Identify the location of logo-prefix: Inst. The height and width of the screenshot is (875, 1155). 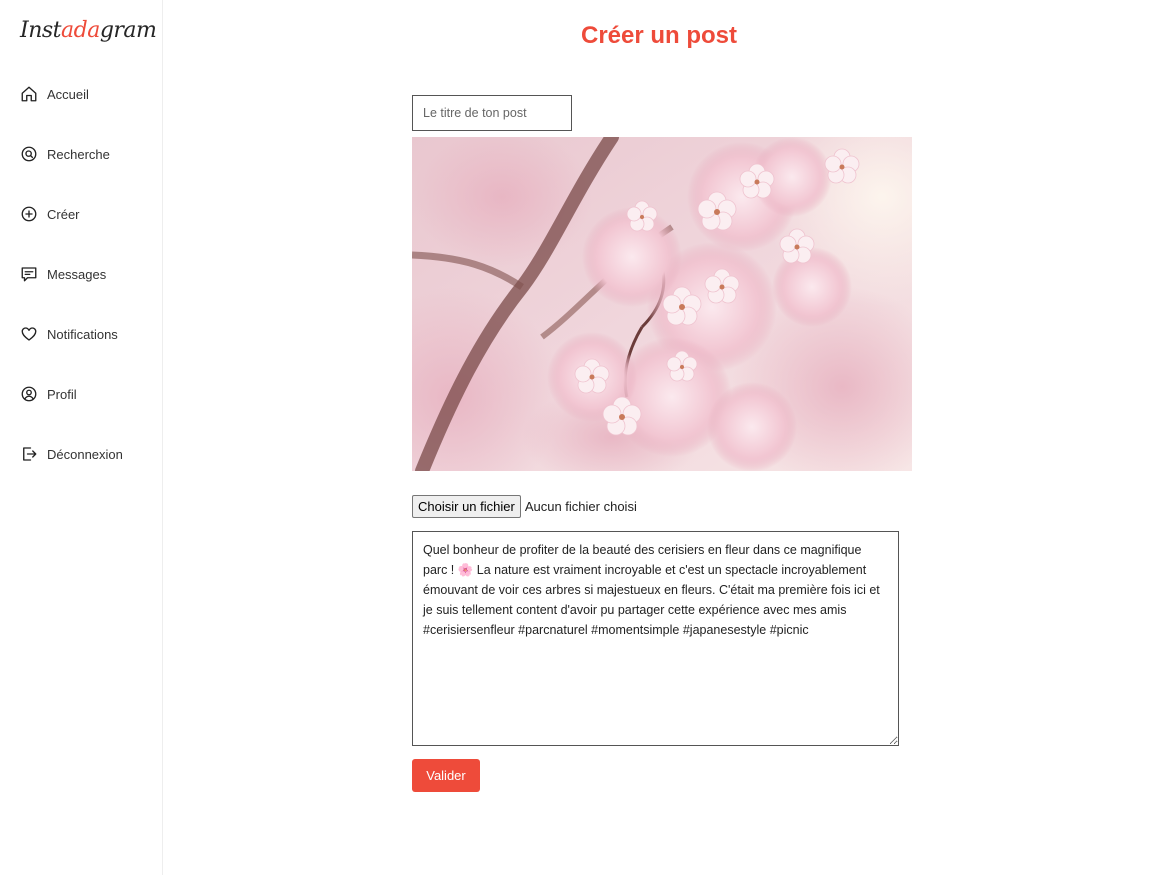
(41, 30).